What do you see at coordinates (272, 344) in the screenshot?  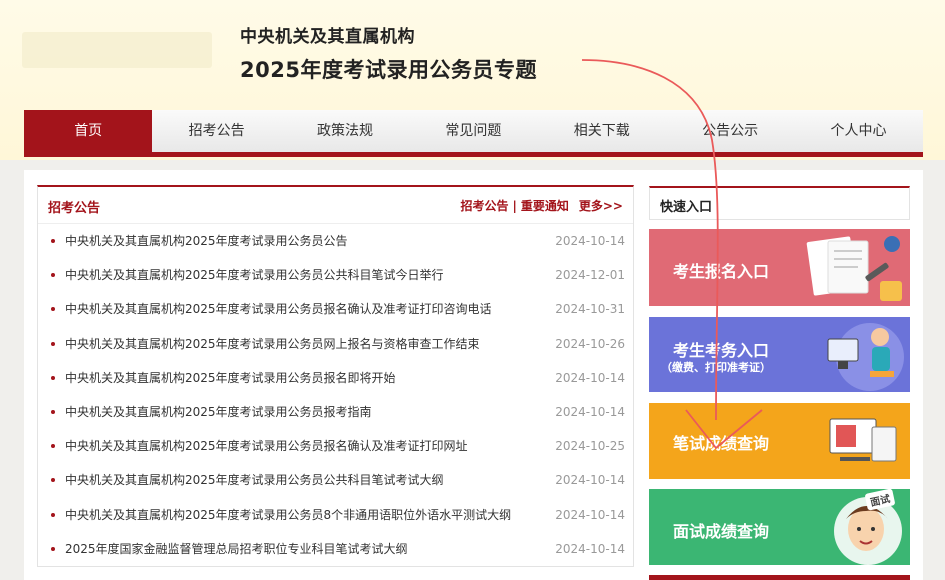 I see `list-item-title: 中央机关及其直属机构2025年度考试录用公务员网上报名与资格审查工作结束` at bounding box center [272, 344].